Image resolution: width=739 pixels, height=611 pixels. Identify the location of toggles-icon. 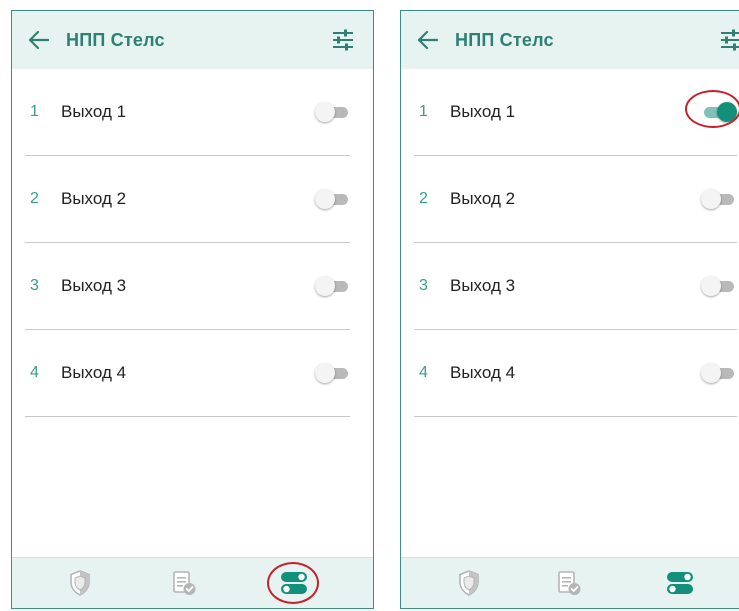
(680, 583).